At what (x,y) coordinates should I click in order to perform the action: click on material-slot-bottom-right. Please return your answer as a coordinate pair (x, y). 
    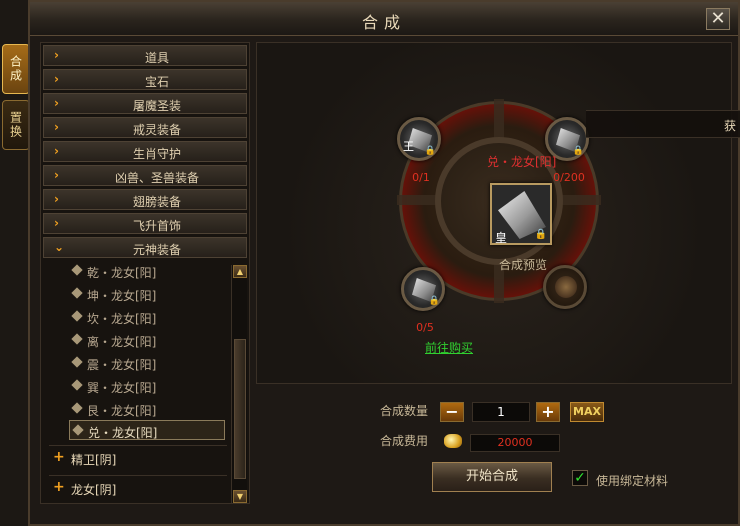
    Looking at the image, I should click on (565, 287).